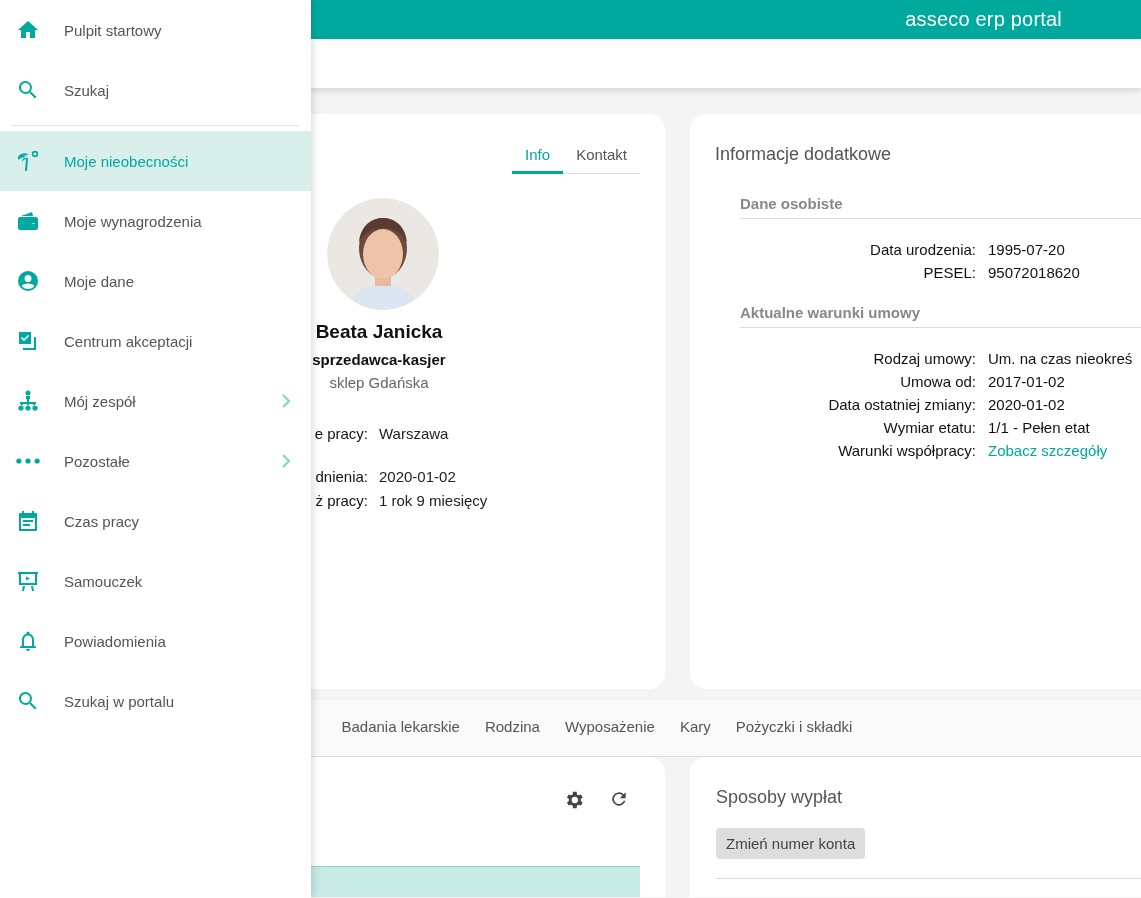 The image size is (1141, 898). I want to click on field-value: 2017-01-02, so click(1027, 381).